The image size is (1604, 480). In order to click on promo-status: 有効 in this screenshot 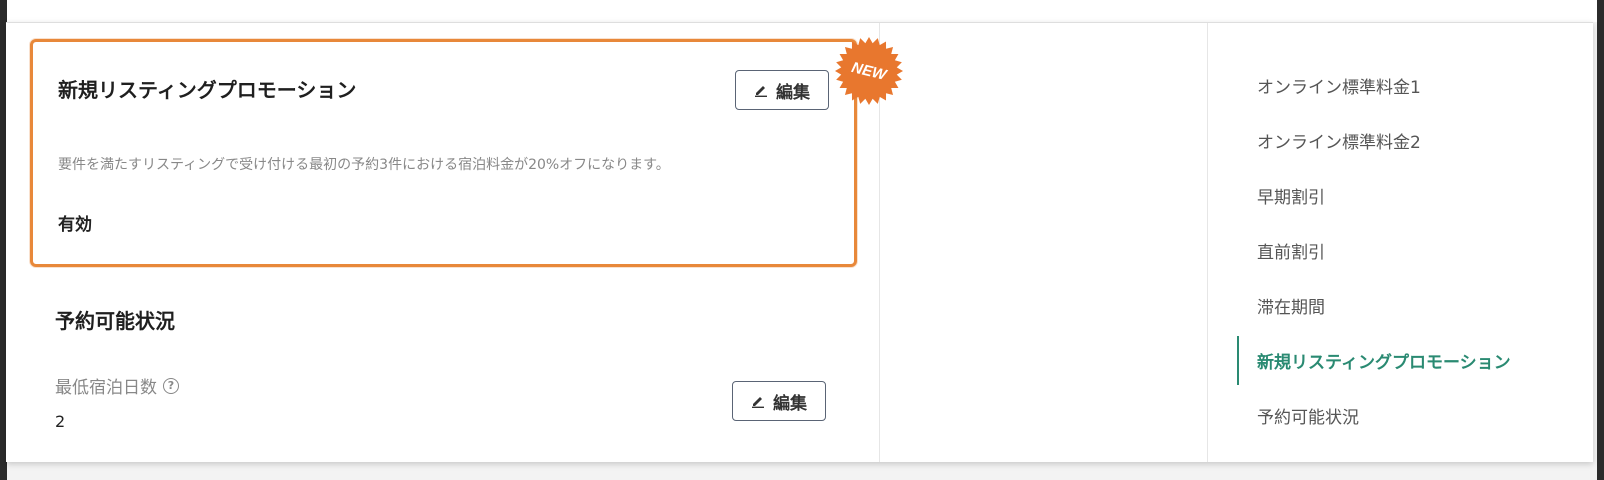, I will do `click(75, 225)`.